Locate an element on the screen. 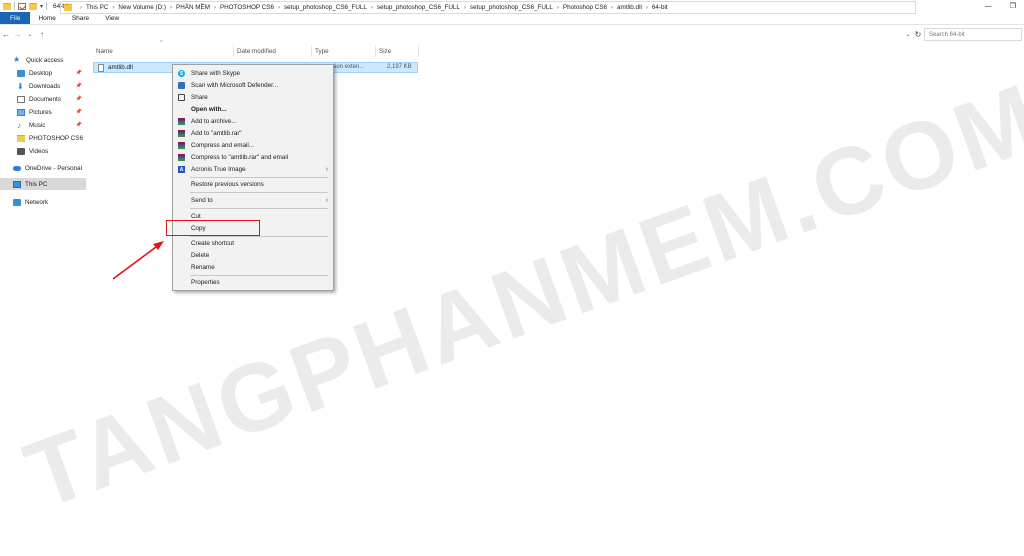 The width and height of the screenshot is (1024, 556). annotation-arrow-icon is located at coordinates (138, 260).